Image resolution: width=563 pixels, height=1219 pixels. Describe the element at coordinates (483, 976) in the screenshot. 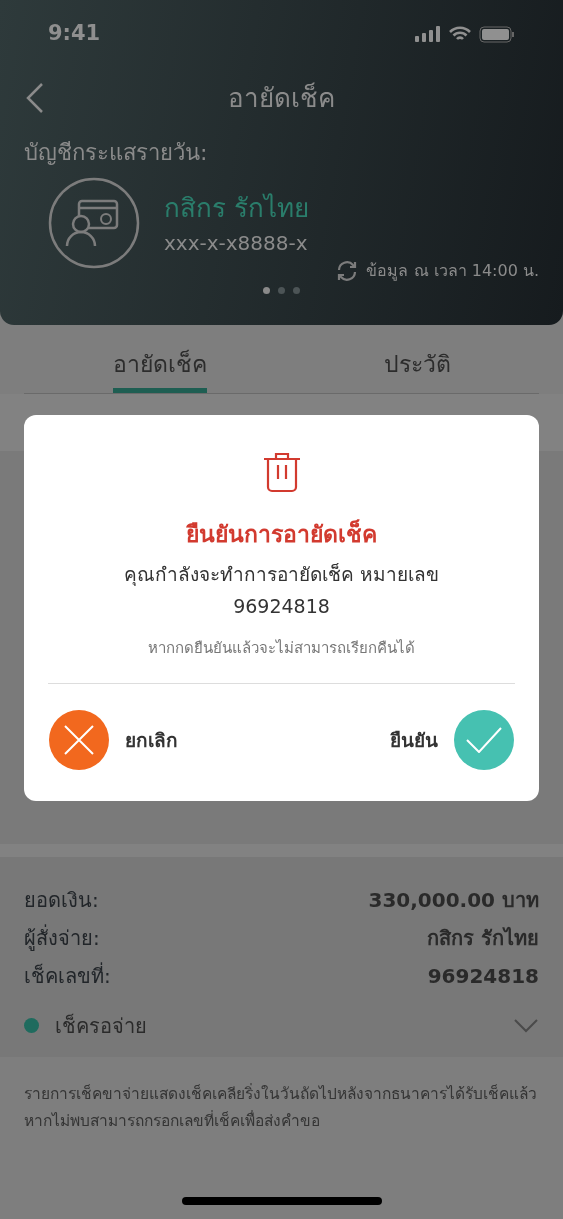

I see `detail-value: 96924818` at that location.